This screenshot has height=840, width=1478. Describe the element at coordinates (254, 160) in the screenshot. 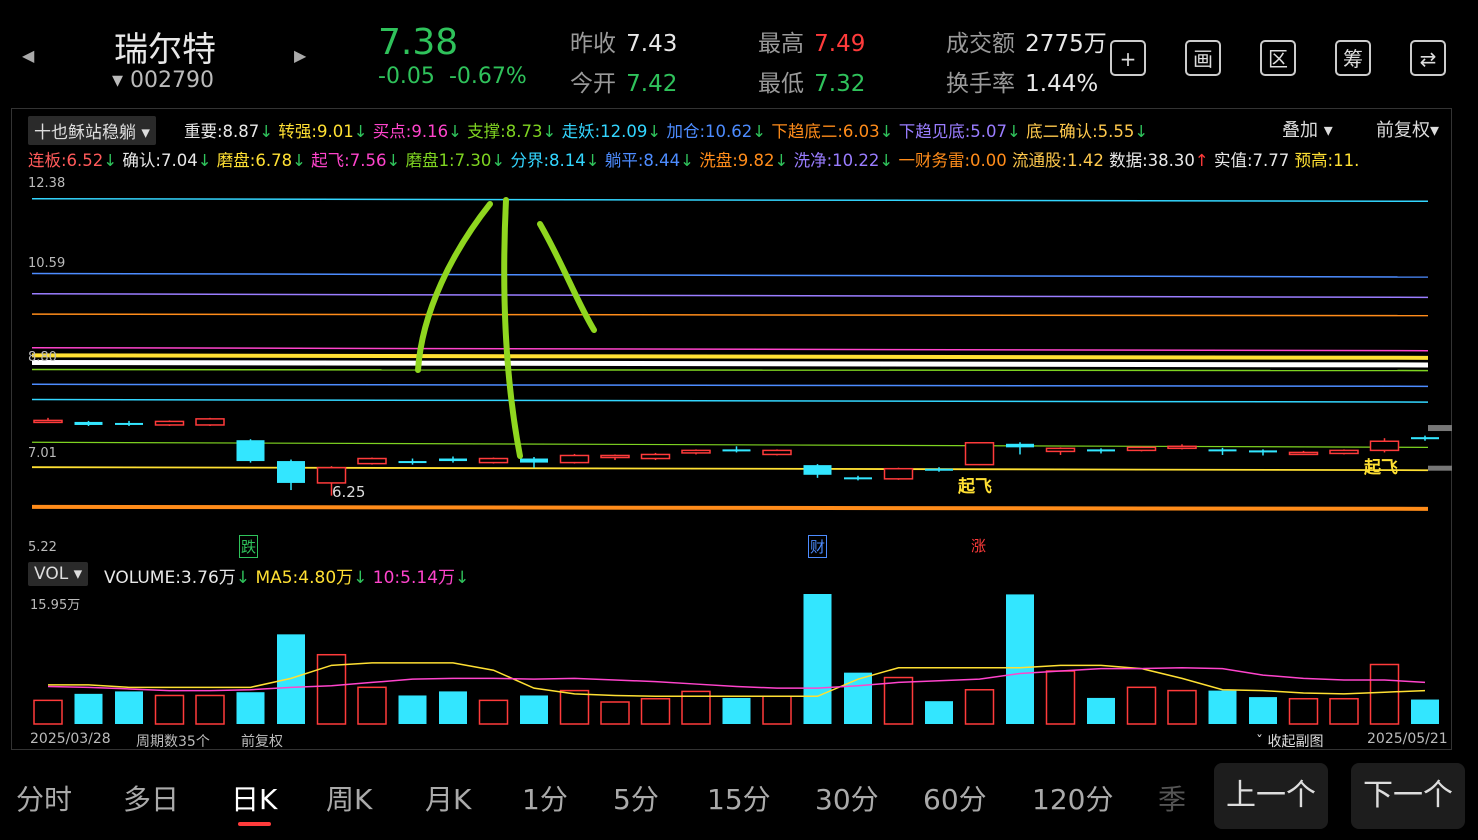

I see `indicator-value: 磨盘:6.78` at that location.